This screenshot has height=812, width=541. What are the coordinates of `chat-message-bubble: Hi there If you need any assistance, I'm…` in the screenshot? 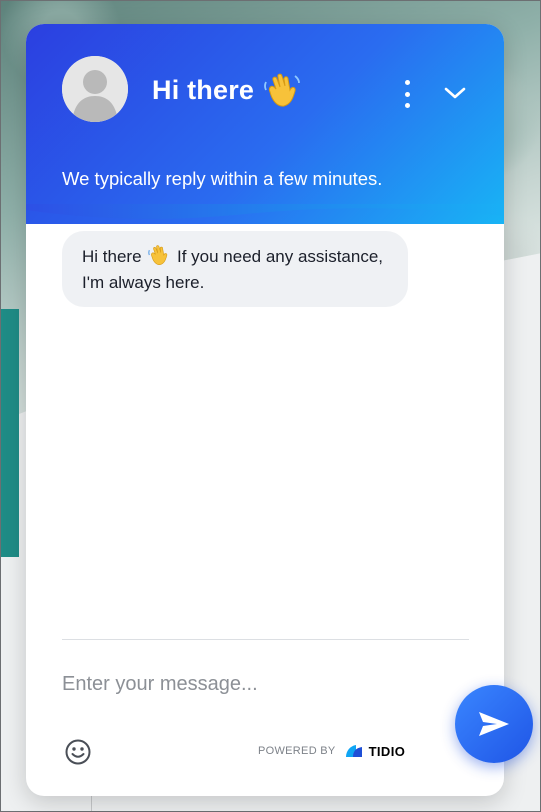 It's located at (235, 269).